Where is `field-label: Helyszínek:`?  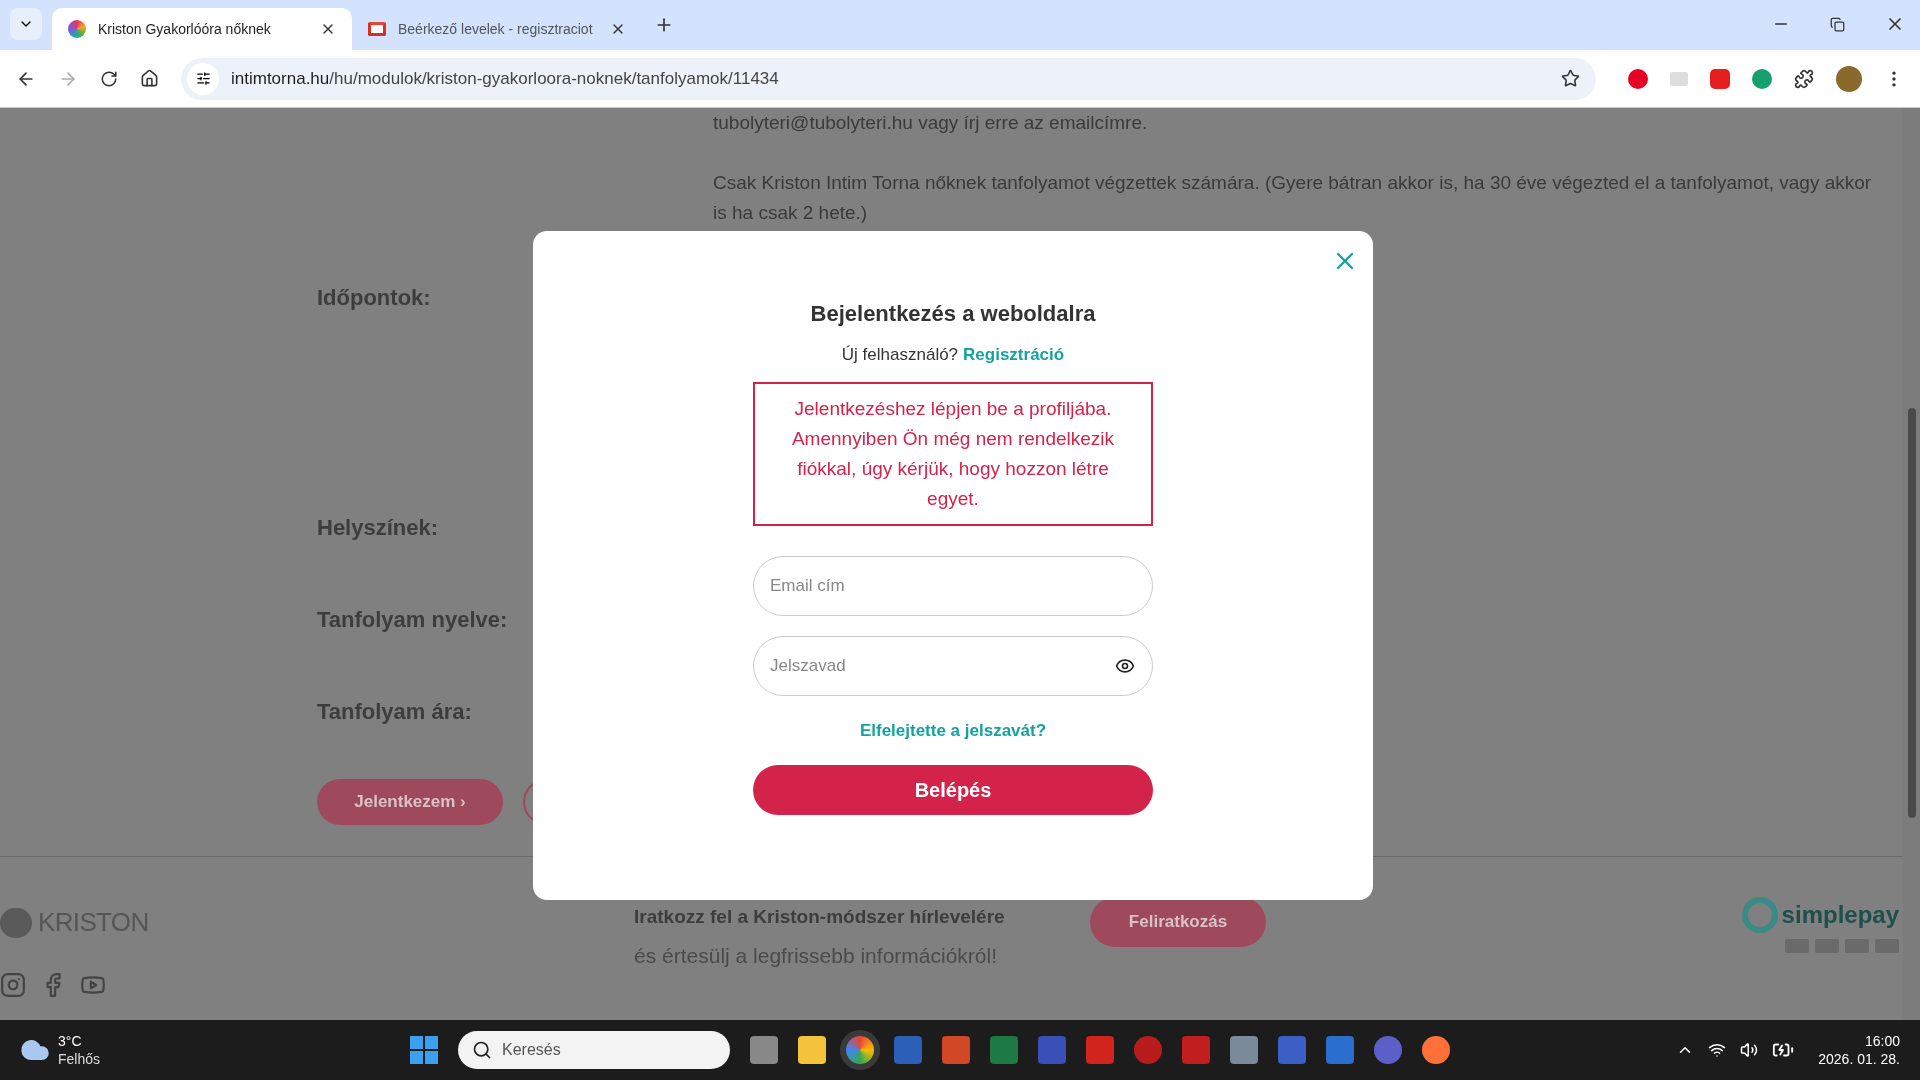
field-label: Helyszínek: is located at coordinates (378, 528).